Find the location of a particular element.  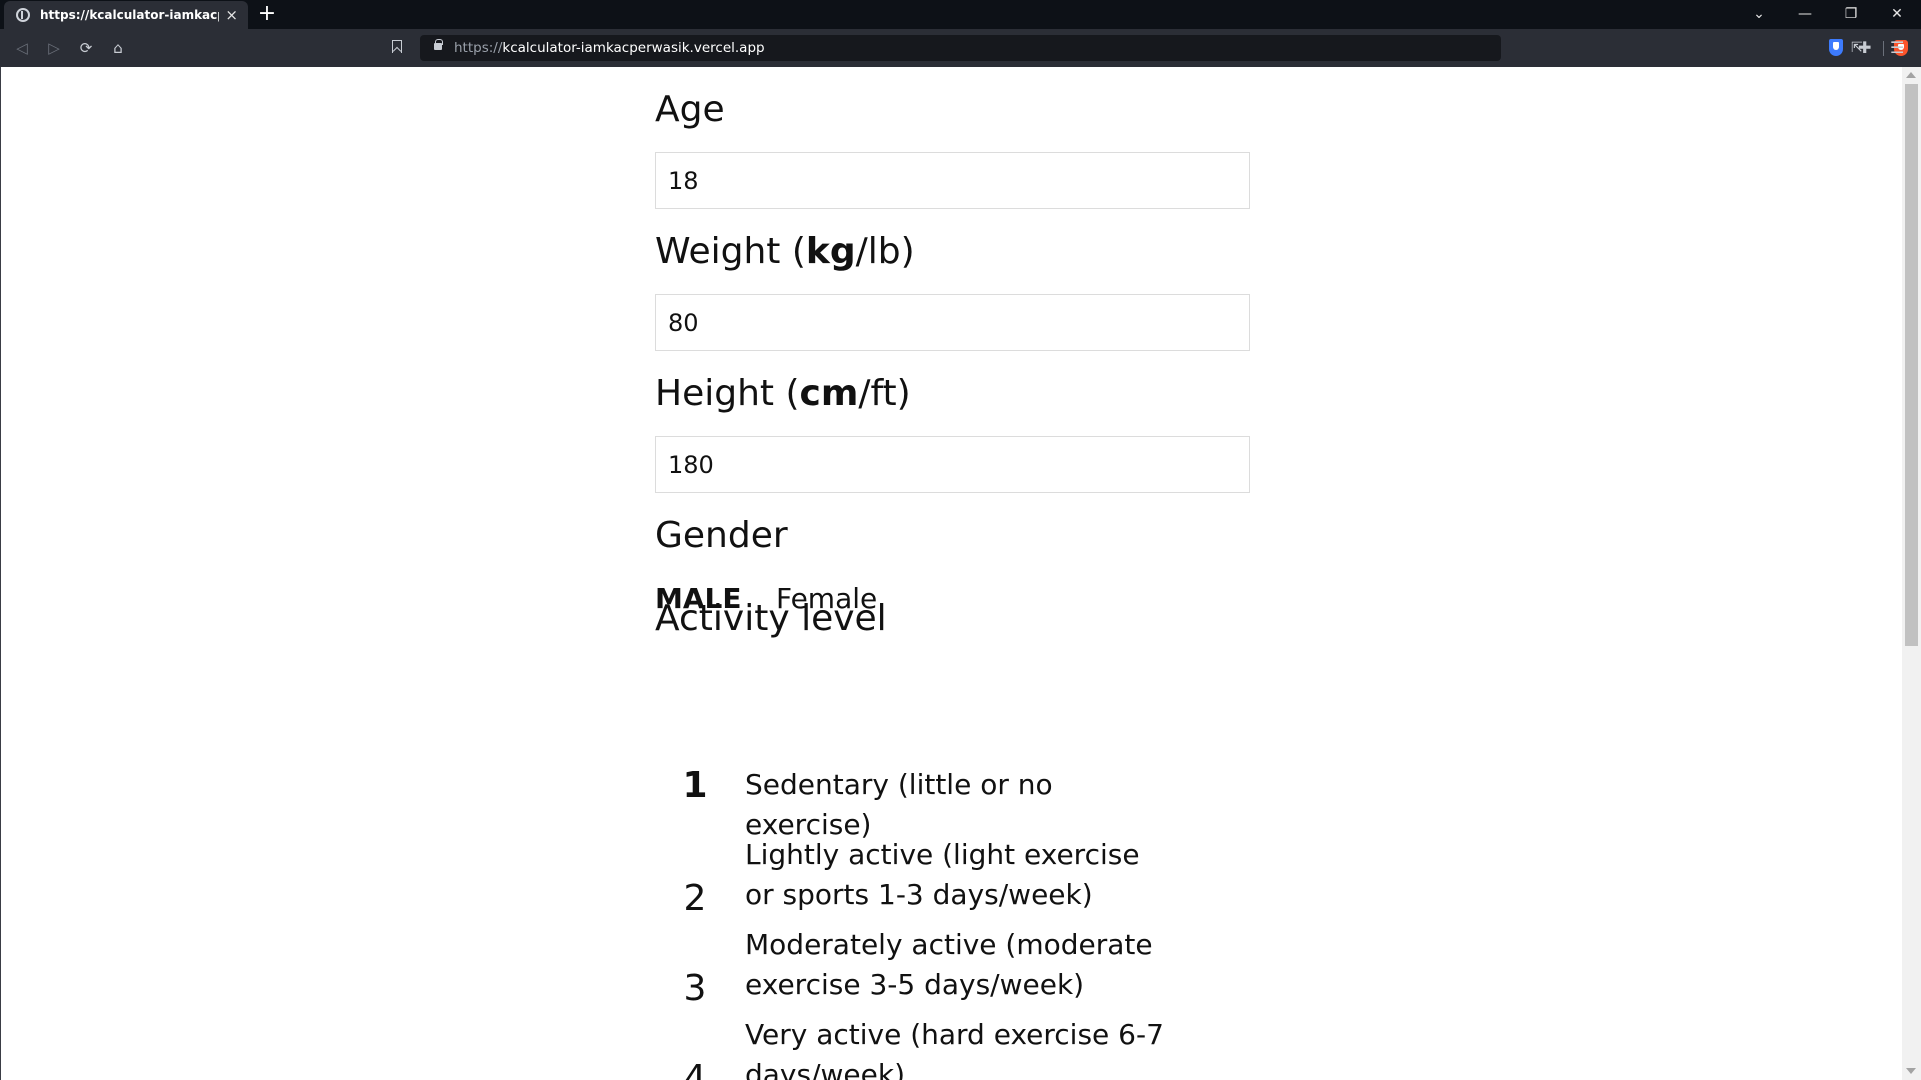

height-input is located at coordinates (952, 464).